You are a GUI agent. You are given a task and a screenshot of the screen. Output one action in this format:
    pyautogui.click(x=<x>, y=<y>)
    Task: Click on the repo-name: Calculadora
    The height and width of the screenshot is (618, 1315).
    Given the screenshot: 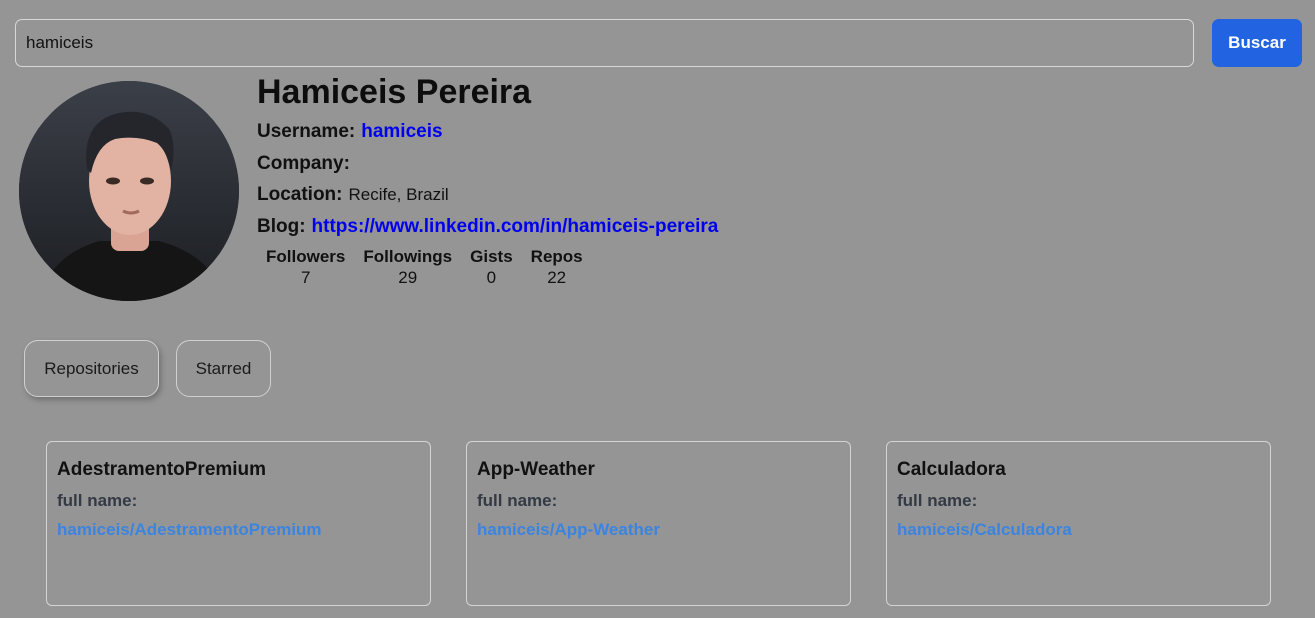 What is the action you would take?
    pyautogui.click(x=951, y=469)
    